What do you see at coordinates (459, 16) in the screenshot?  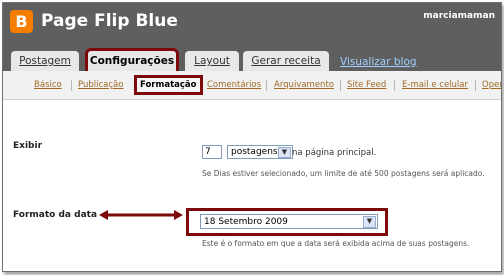 I see `username: marciamaman` at bounding box center [459, 16].